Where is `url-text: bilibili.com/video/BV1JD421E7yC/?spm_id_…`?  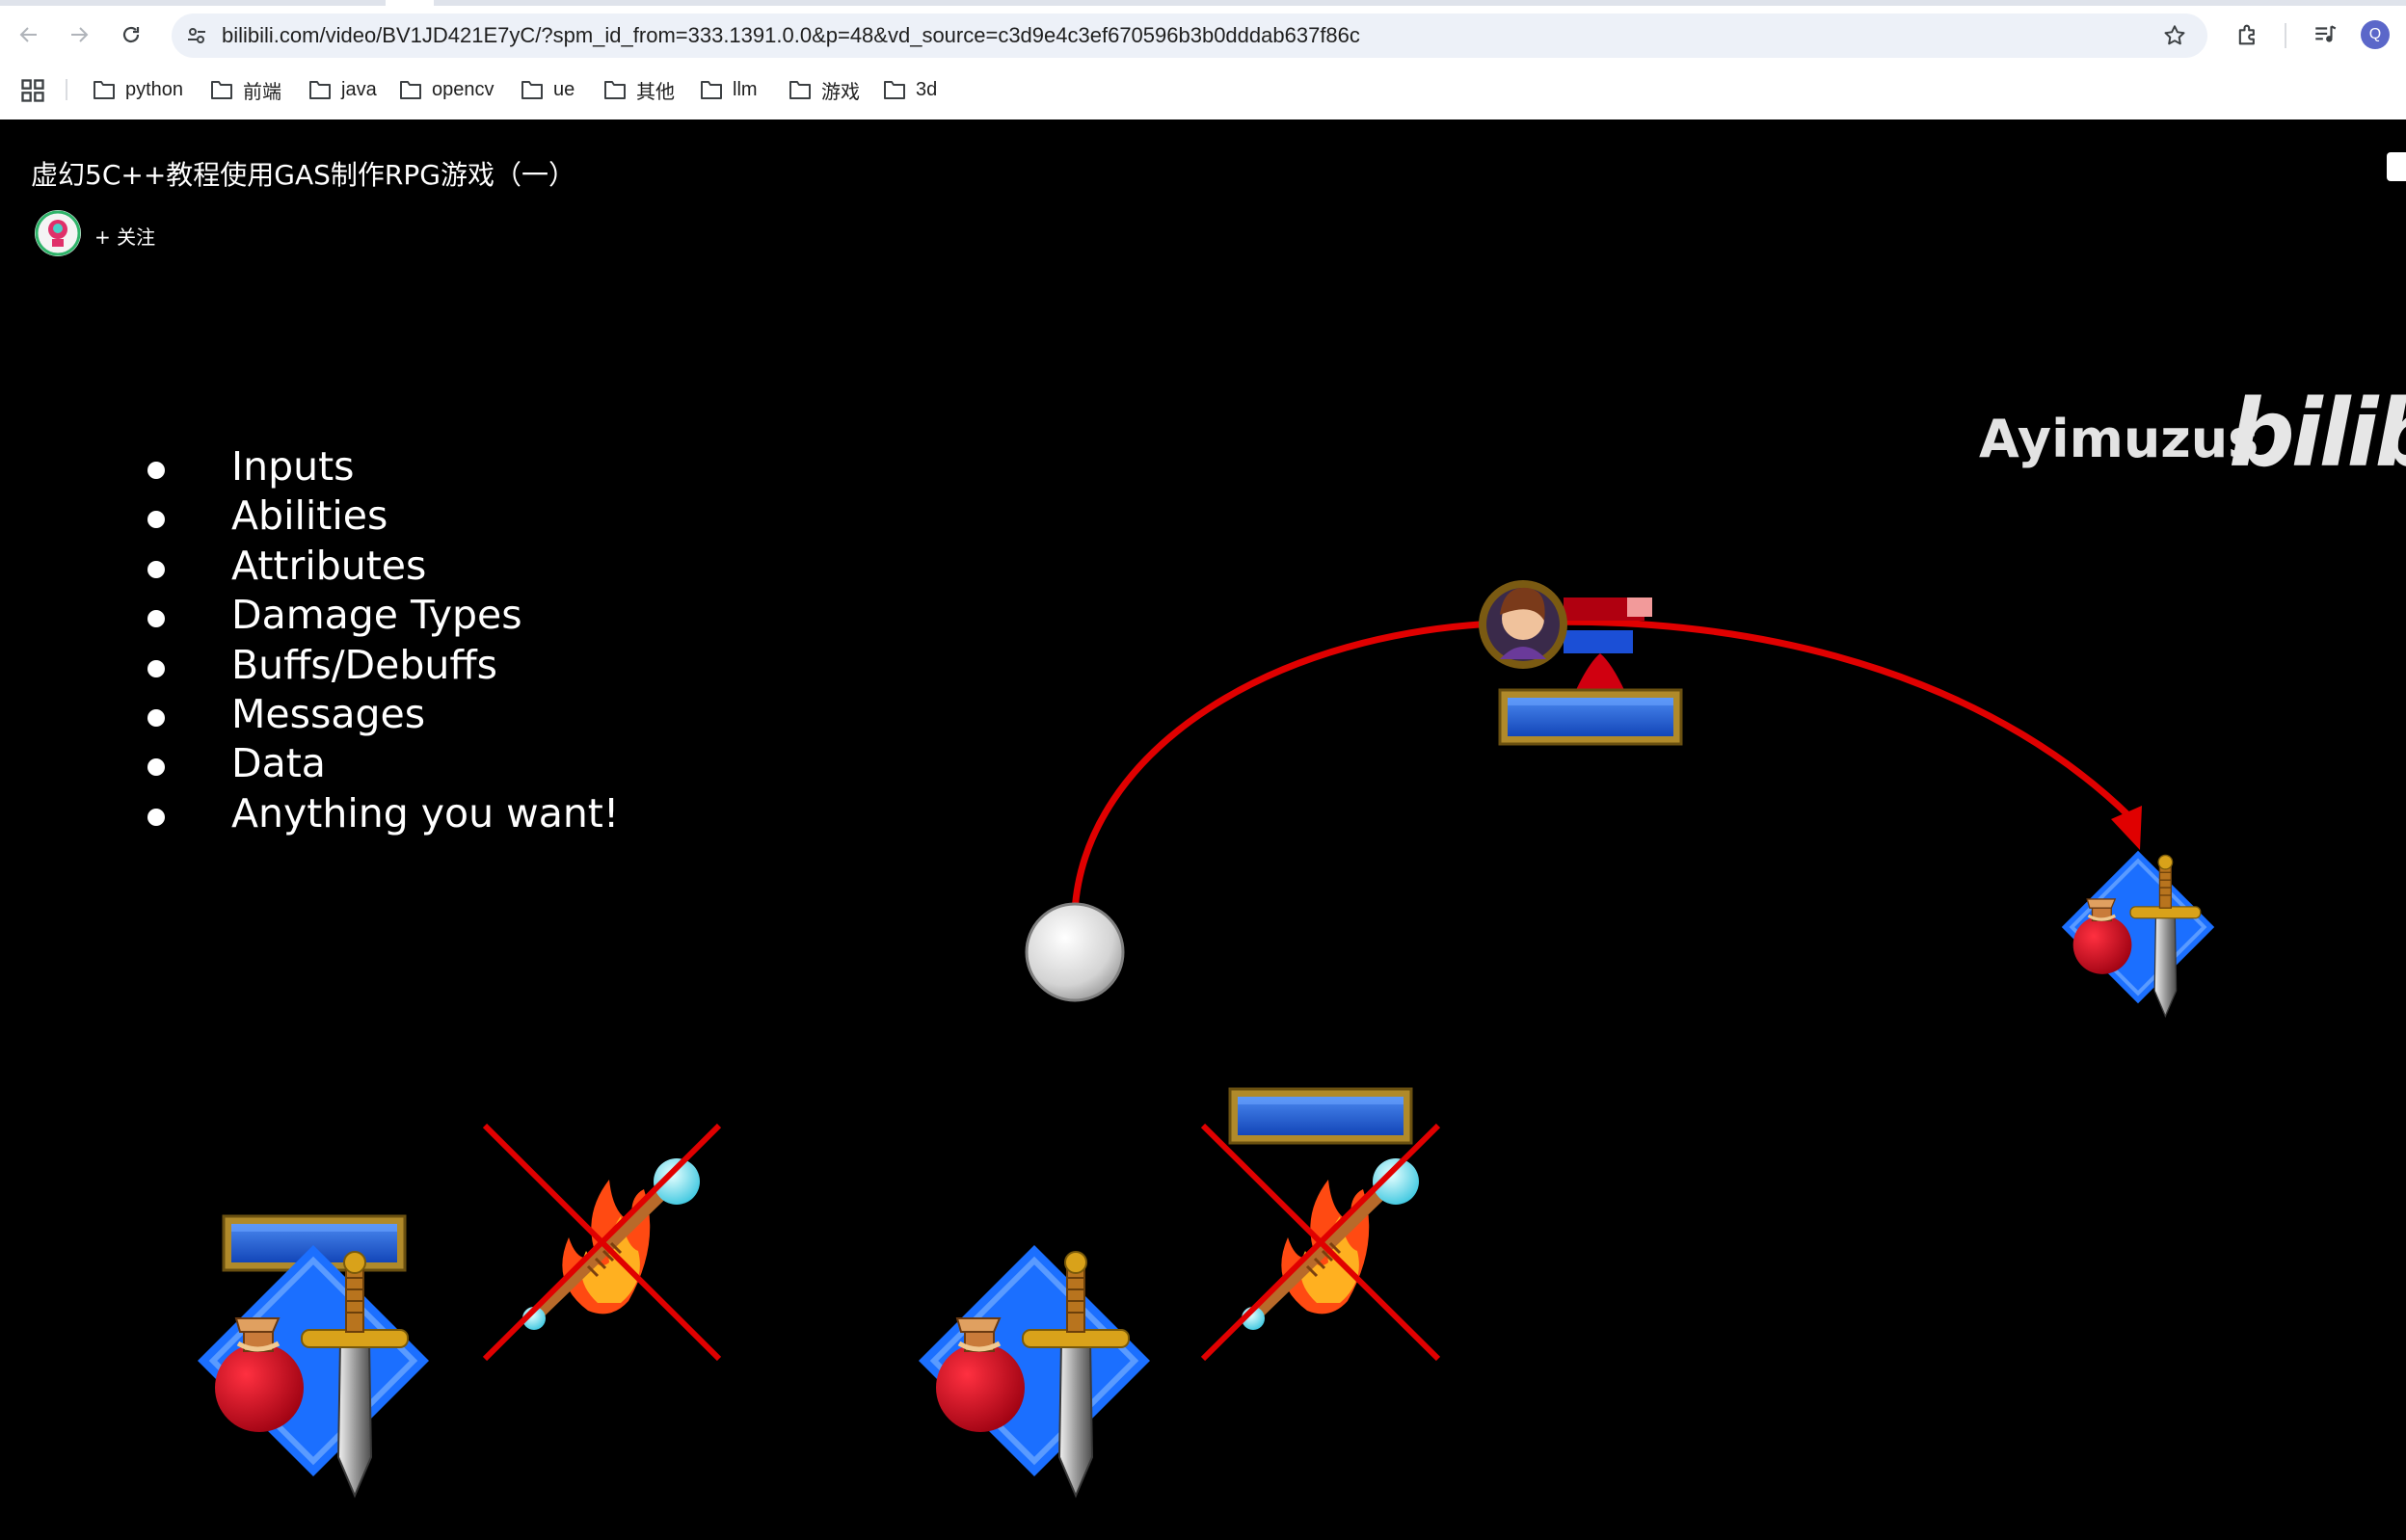 url-text: bilibili.com/video/BV1JD421E7yC/?spm_id_… is located at coordinates (791, 35).